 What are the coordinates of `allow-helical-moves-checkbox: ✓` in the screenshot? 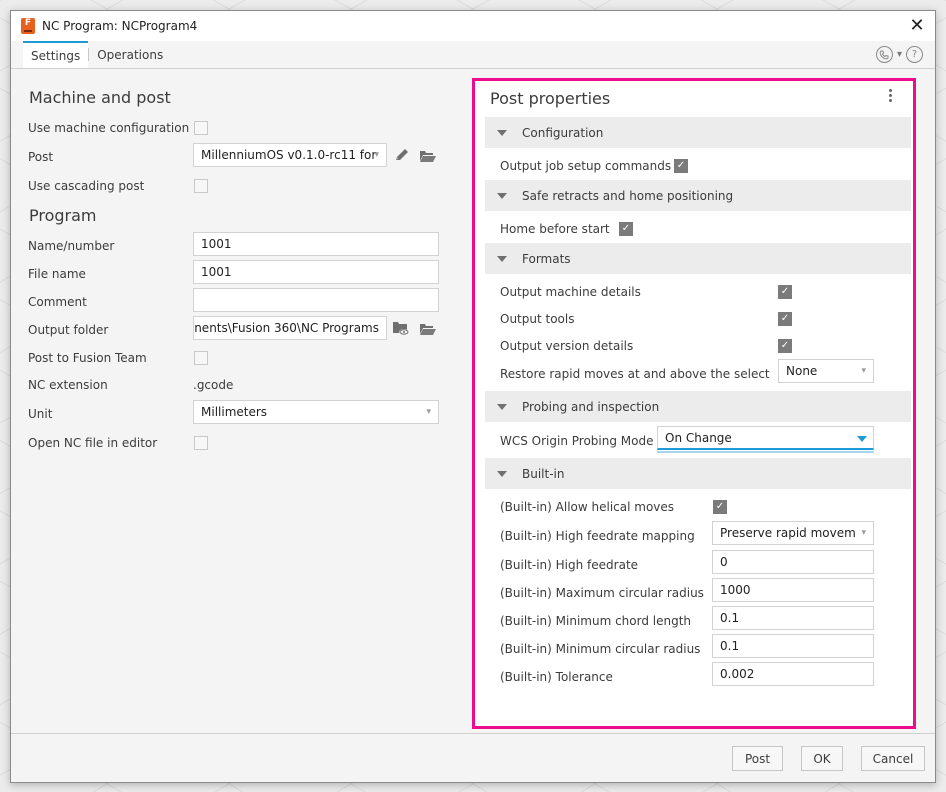 It's located at (720, 507).